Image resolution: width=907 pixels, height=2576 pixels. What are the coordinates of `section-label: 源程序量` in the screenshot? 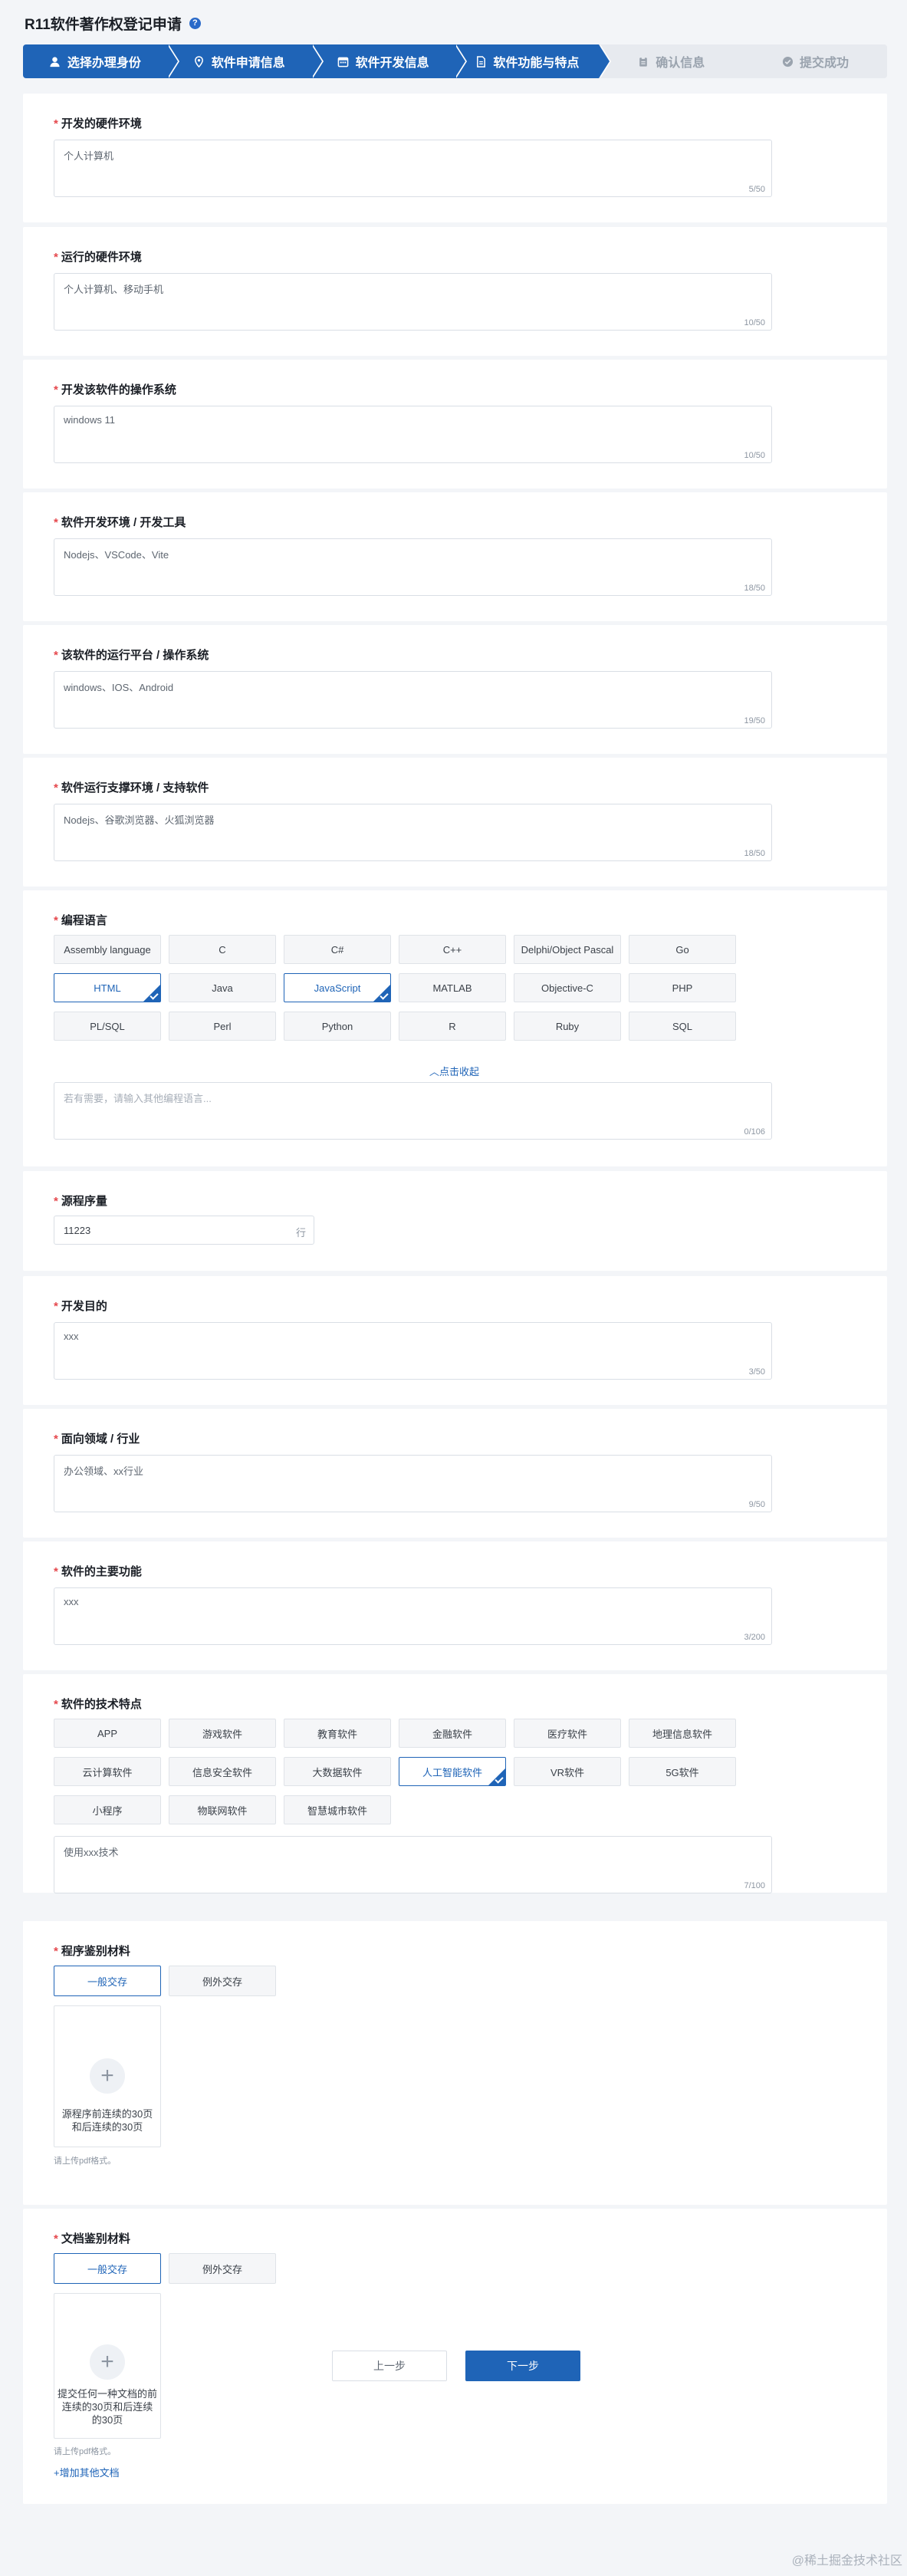 It's located at (84, 1201).